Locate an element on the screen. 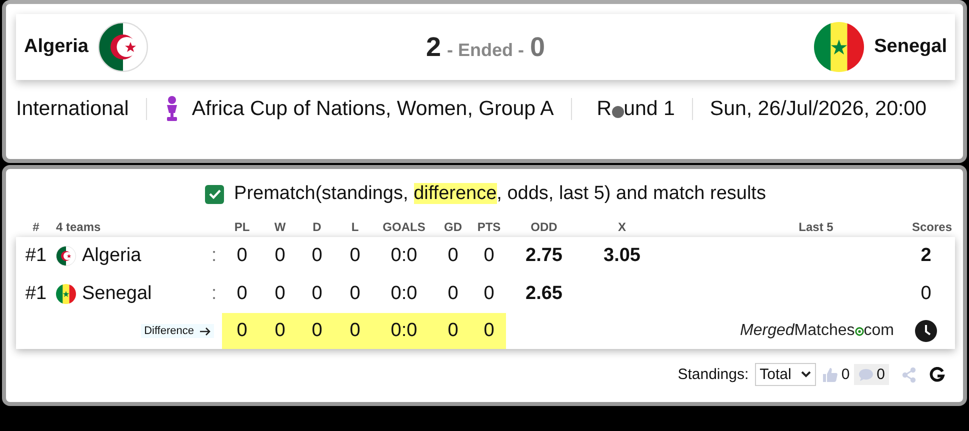 This screenshot has width=969, height=431. difference-label: Difference is located at coordinates (177, 331).